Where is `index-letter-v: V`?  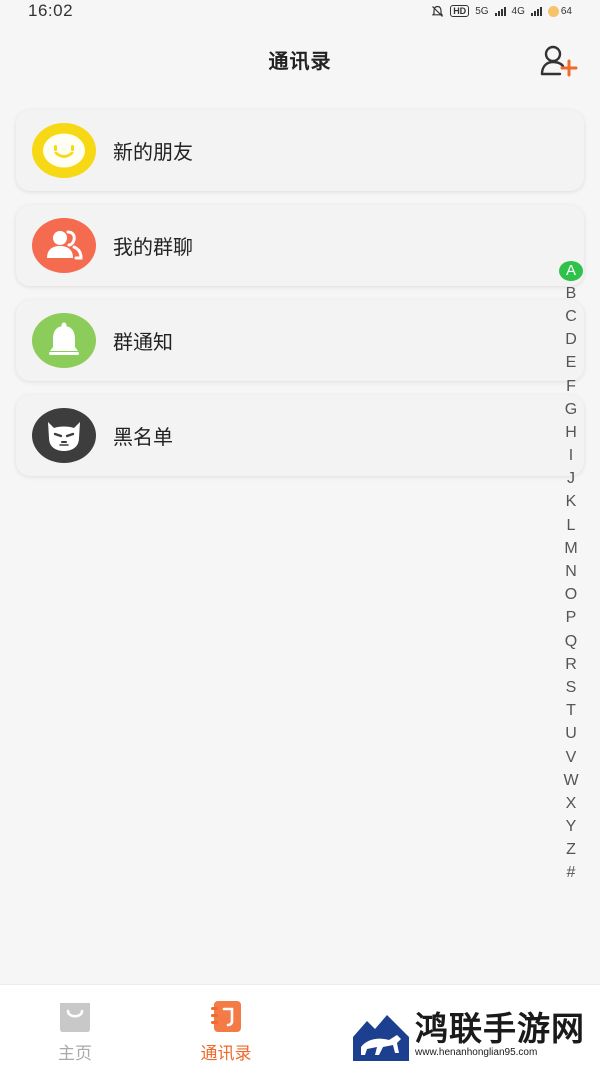
index-letter-v: V is located at coordinates (571, 757).